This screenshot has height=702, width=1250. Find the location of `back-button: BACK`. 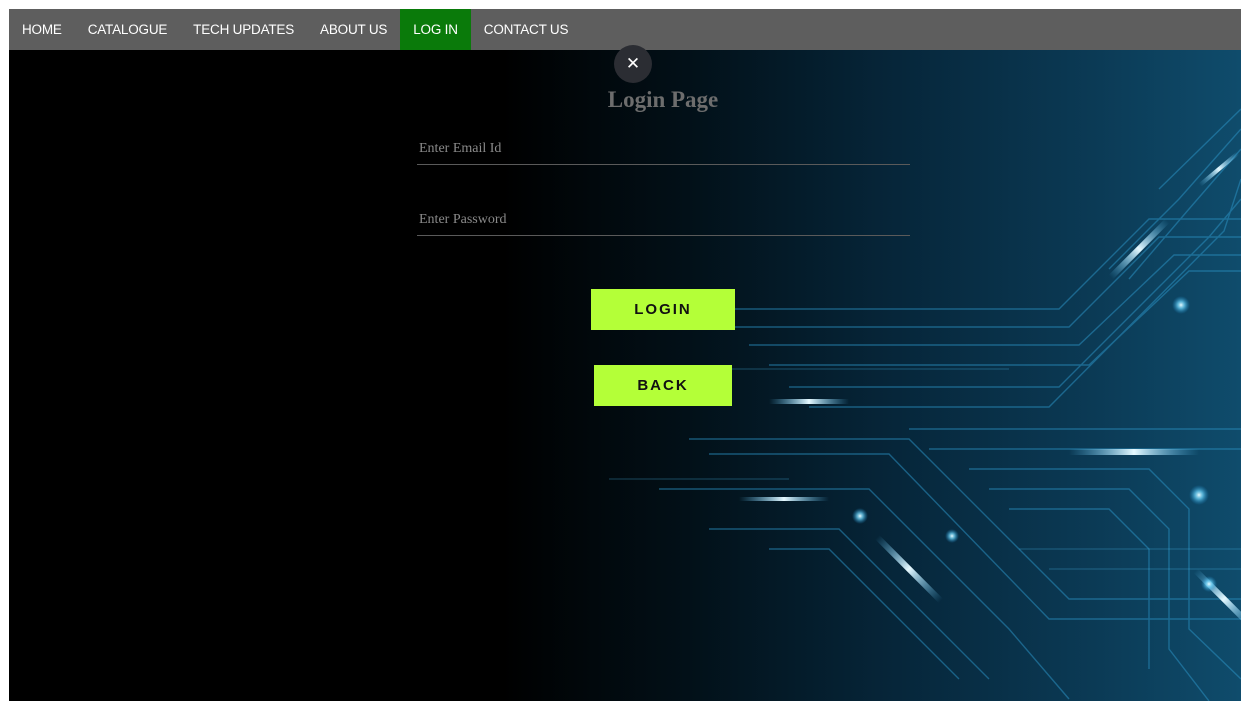

back-button: BACK is located at coordinates (663, 385).